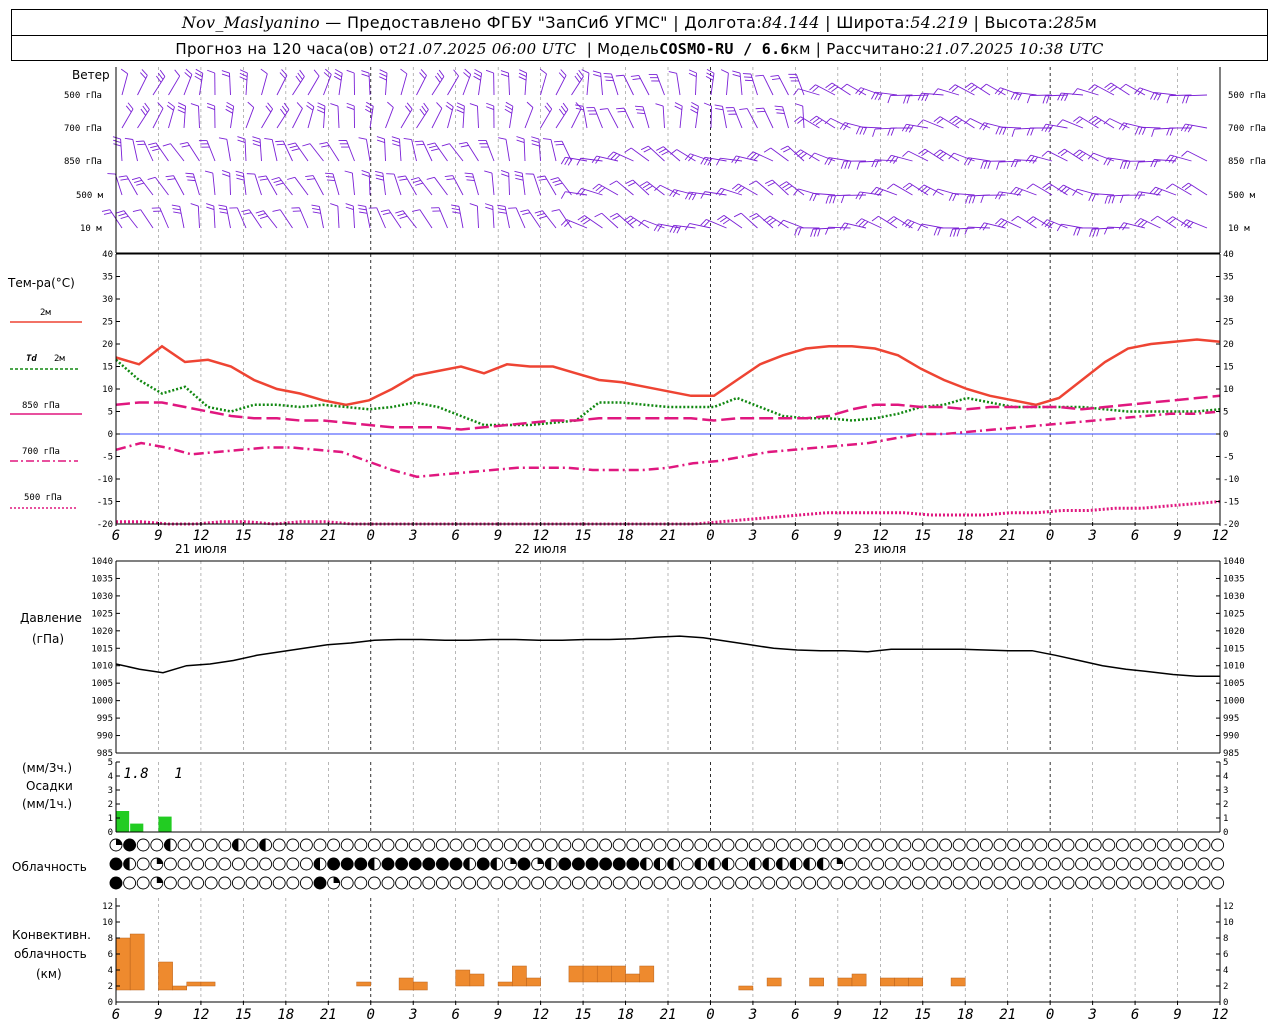 The height and width of the screenshot is (1024, 1280). Describe the element at coordinates (1228, 345) in the screenshot. I see `y-tick-label-right: 20` at that location.